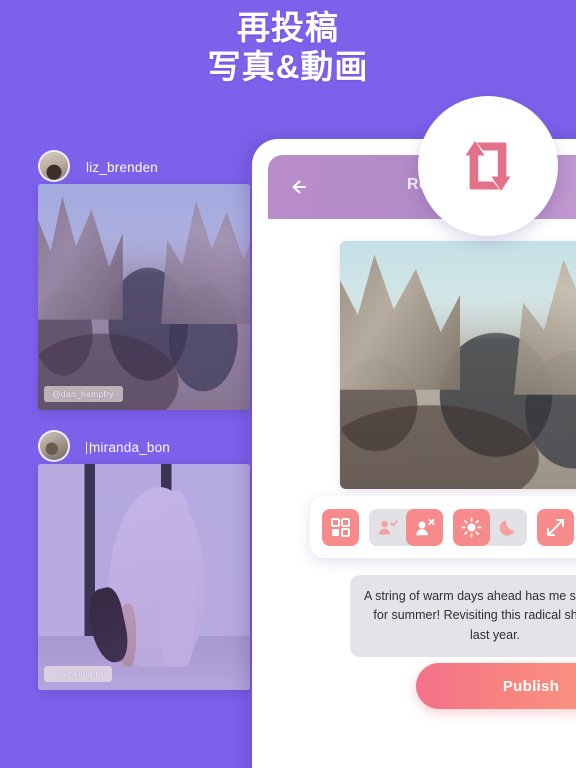 The height and width of the screenshot is (768, 576). I want to click on attribution-group, so click(406, 527).